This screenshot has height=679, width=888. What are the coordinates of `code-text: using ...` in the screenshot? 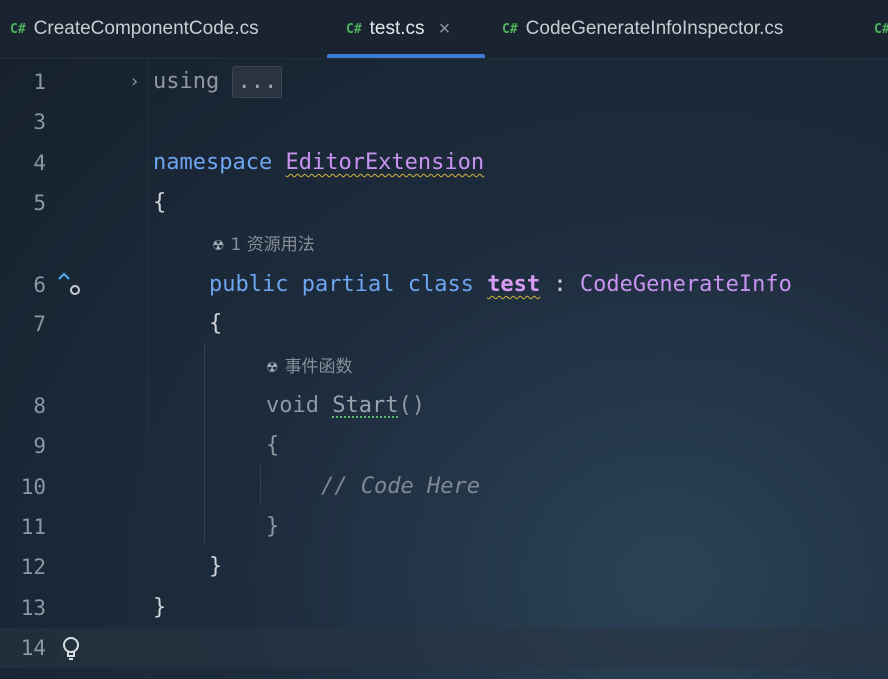 It's located at (218, 82).